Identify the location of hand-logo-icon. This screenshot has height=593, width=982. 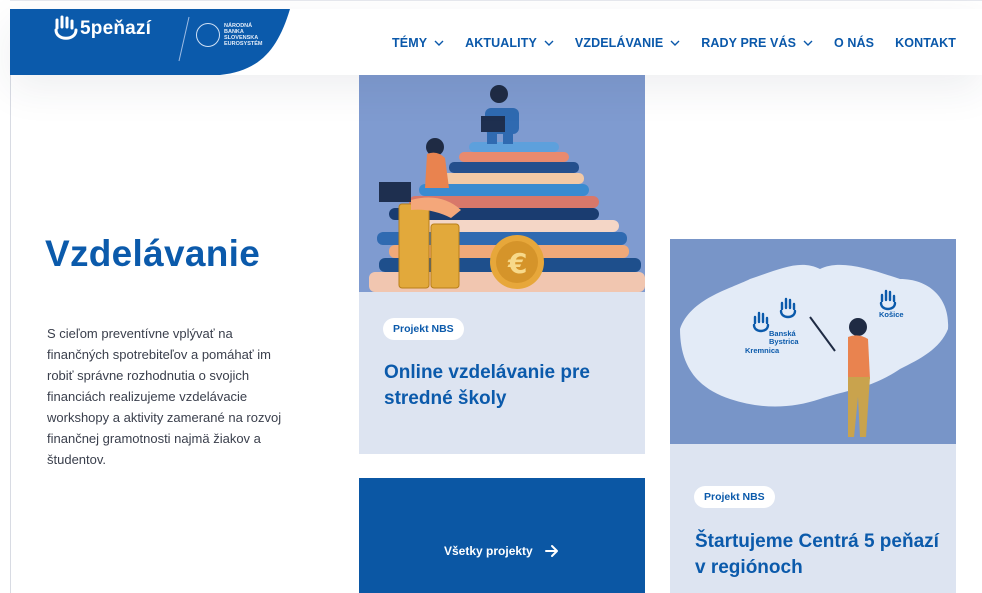
(66, 30).